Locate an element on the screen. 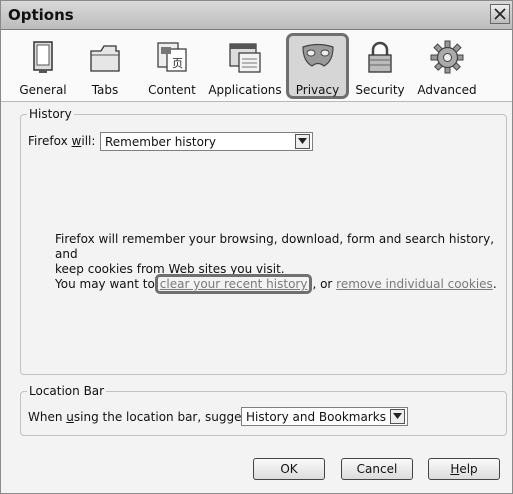 Image resolution: width=513 pixels, height=494 pixels. close-icon is located at coordinates (500, 14).